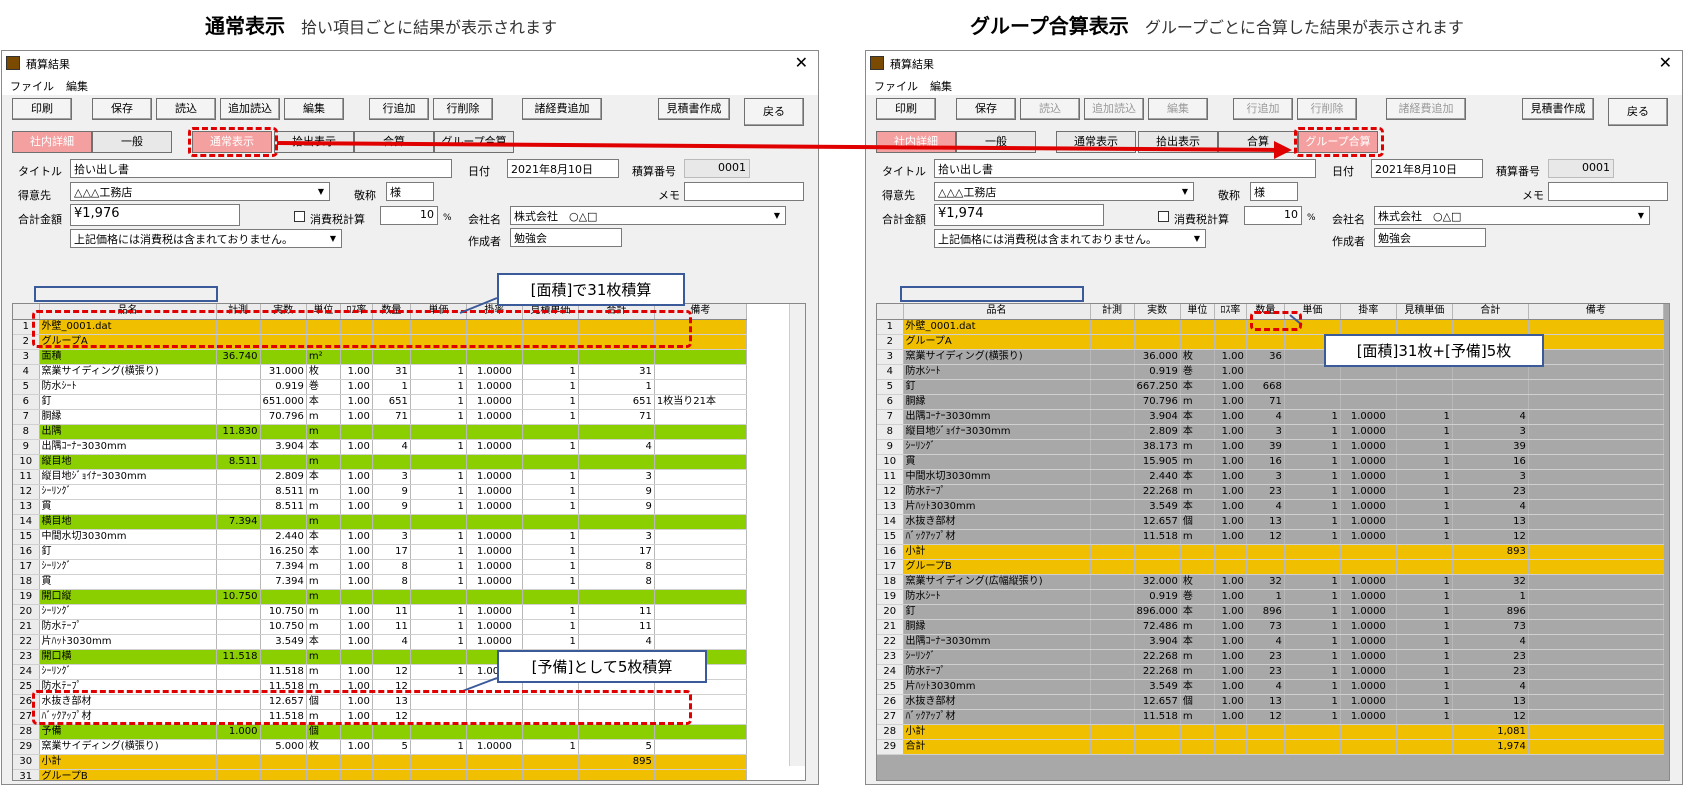 The image size is (1684, 788). Describe the element at coordinates (602, 666) in the screenshot. I see `callout-spare-5: [予備]として5枚積算` at that location.